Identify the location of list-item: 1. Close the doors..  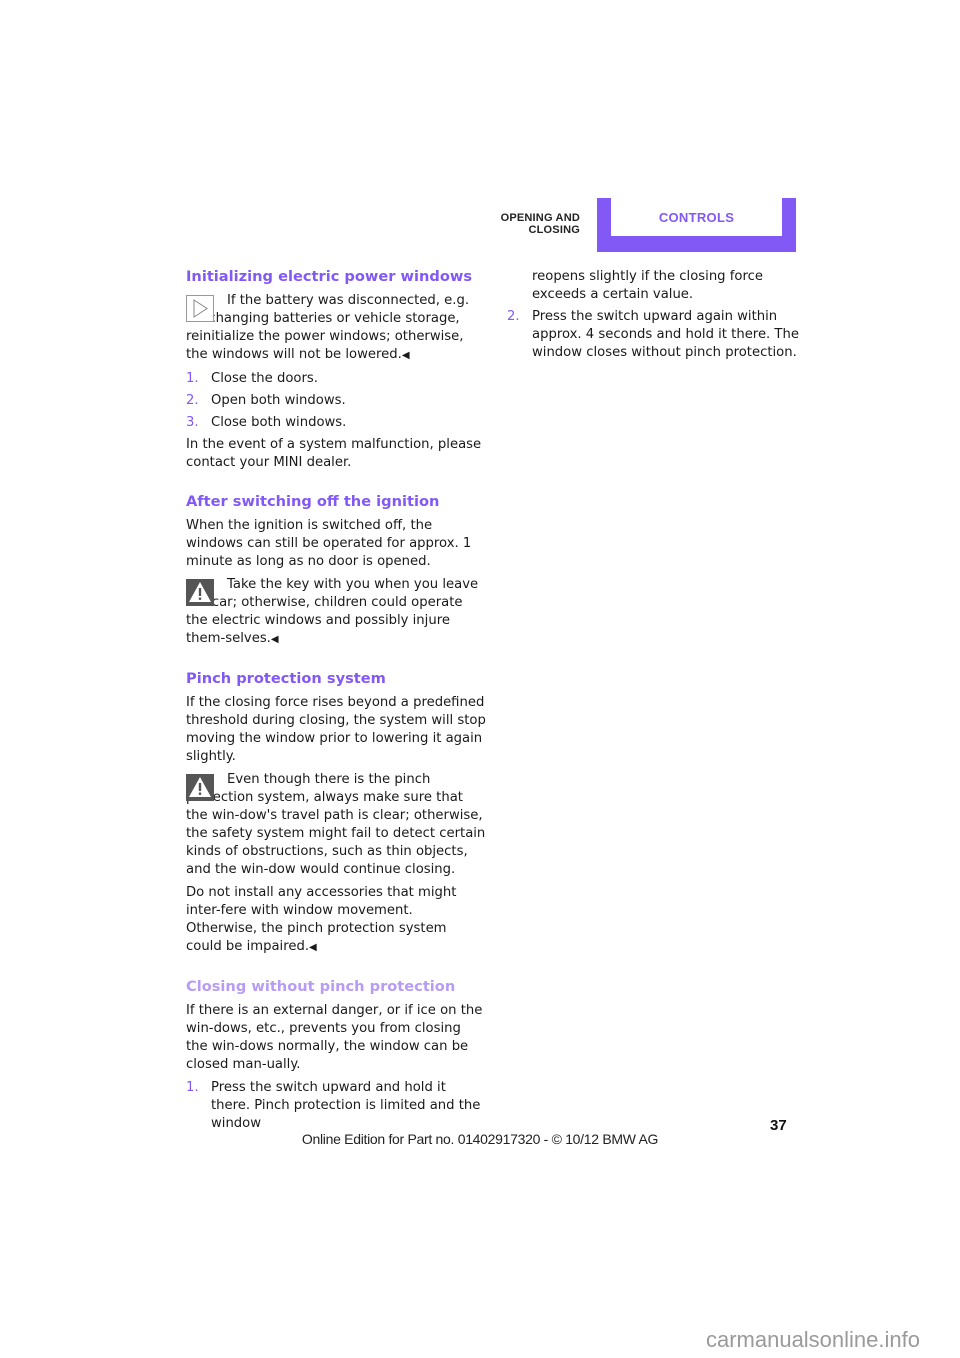
(336, 379).